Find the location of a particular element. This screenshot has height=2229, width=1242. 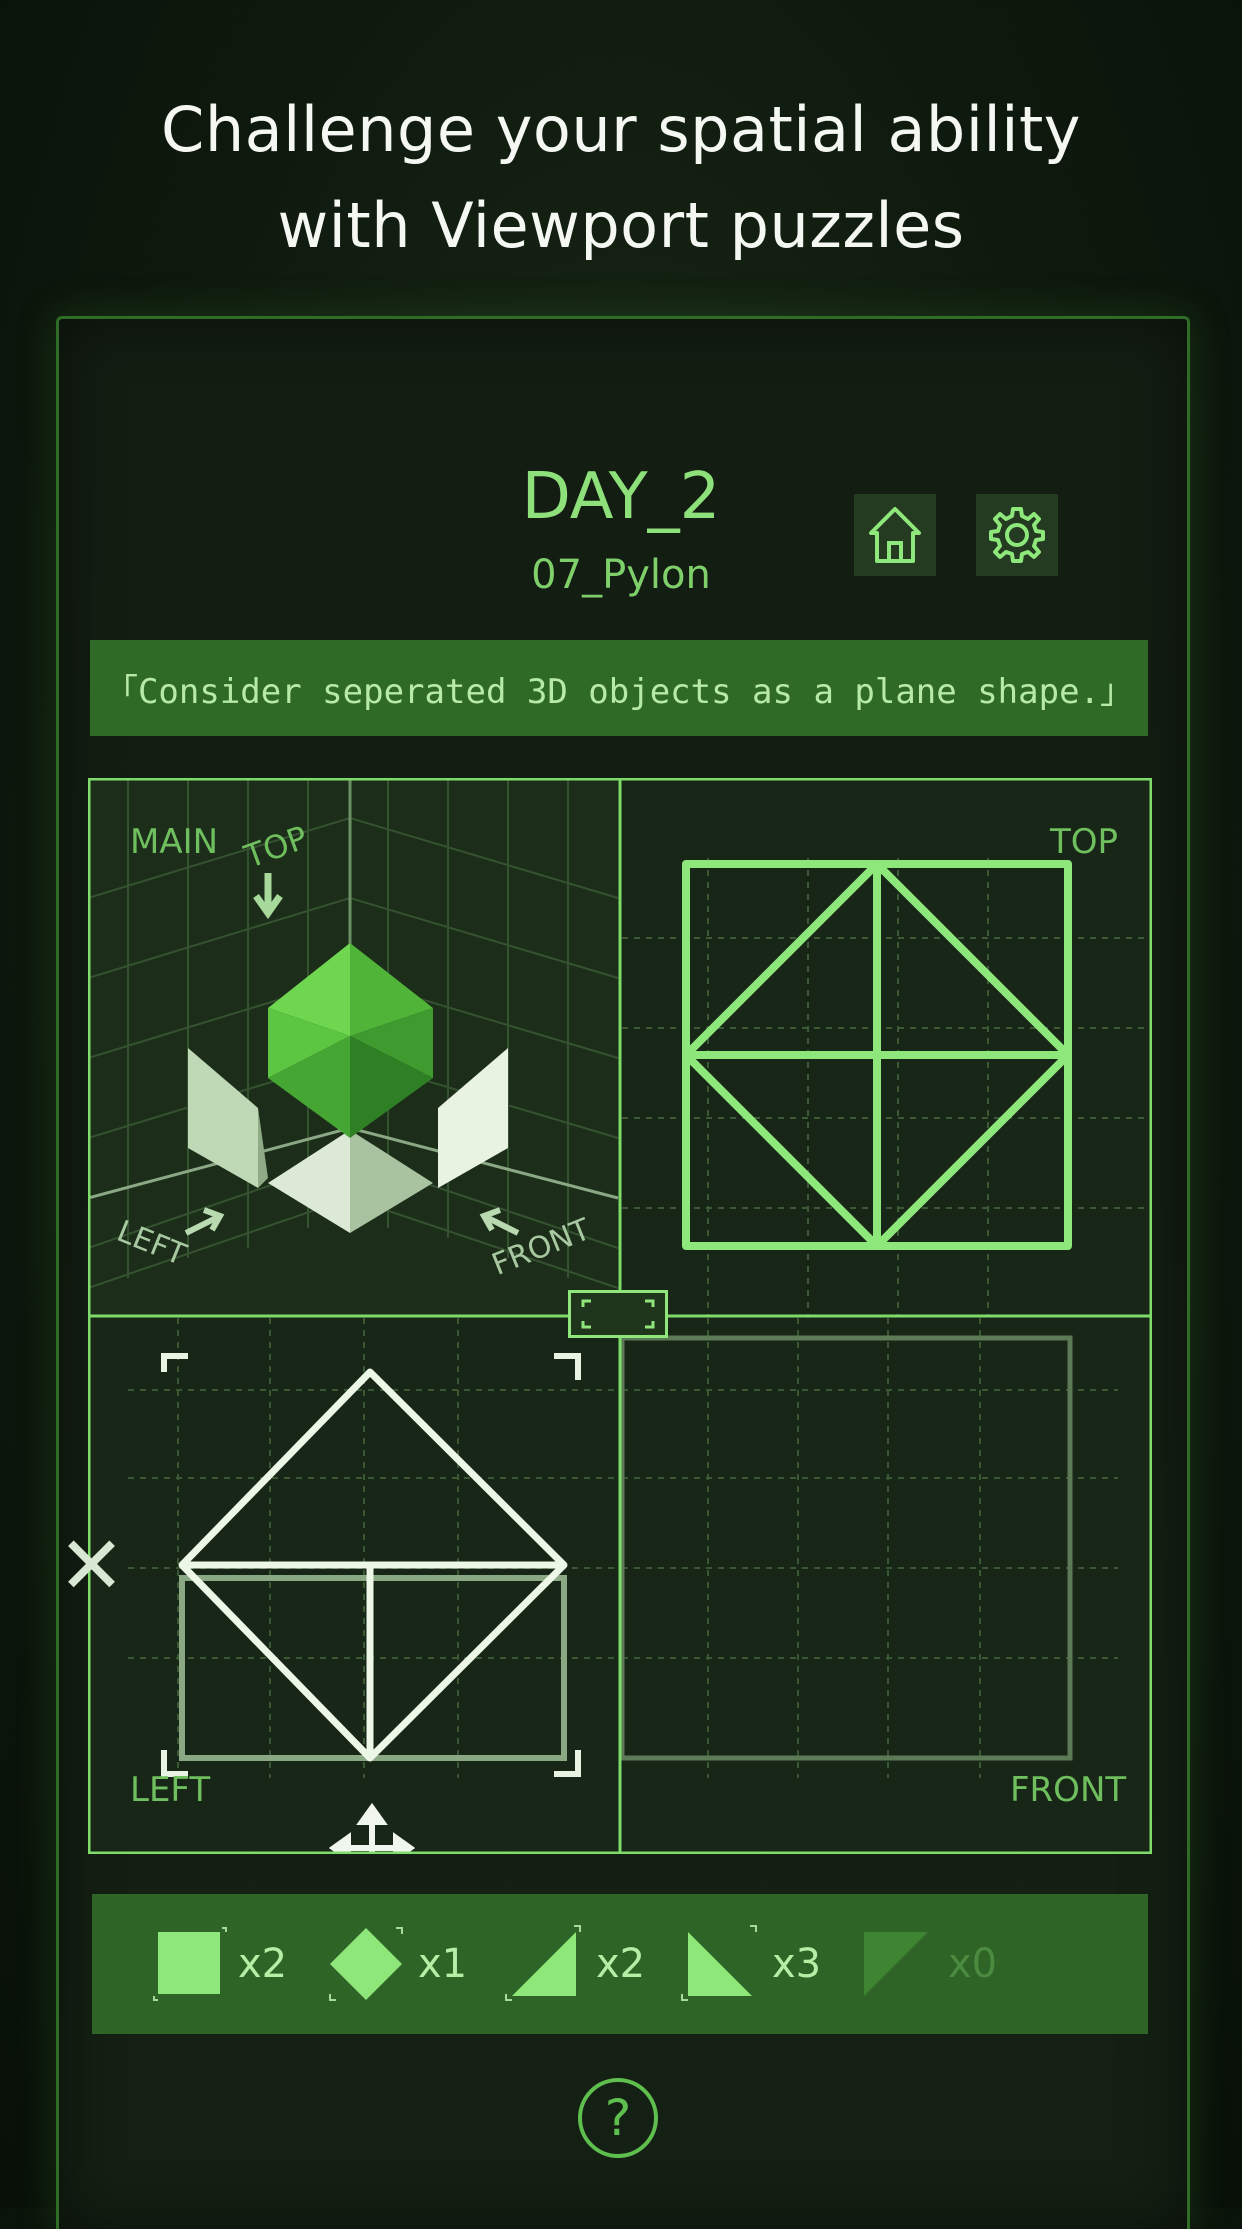

square-piece-count: x2 is located at coordinates (263, 1964).